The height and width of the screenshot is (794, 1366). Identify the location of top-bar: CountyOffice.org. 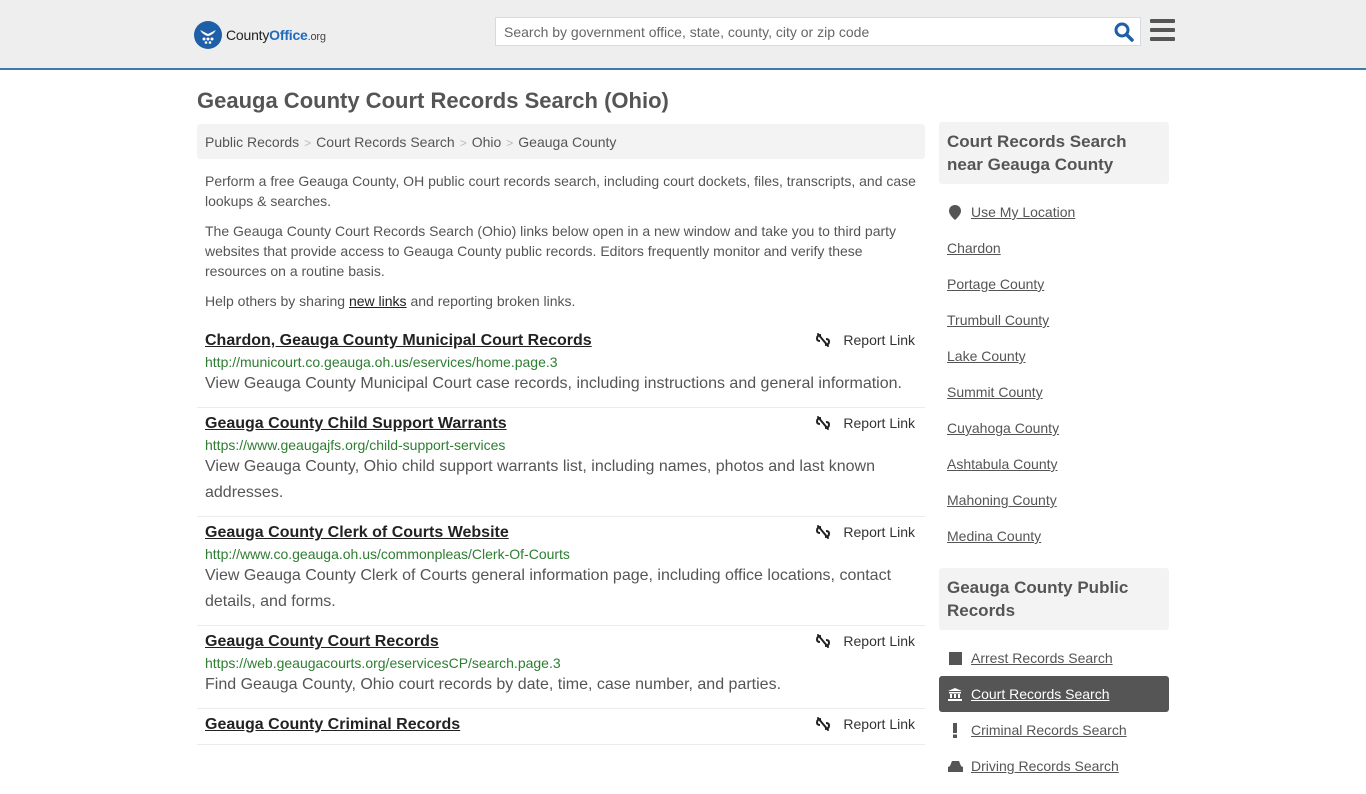
(683, 35).